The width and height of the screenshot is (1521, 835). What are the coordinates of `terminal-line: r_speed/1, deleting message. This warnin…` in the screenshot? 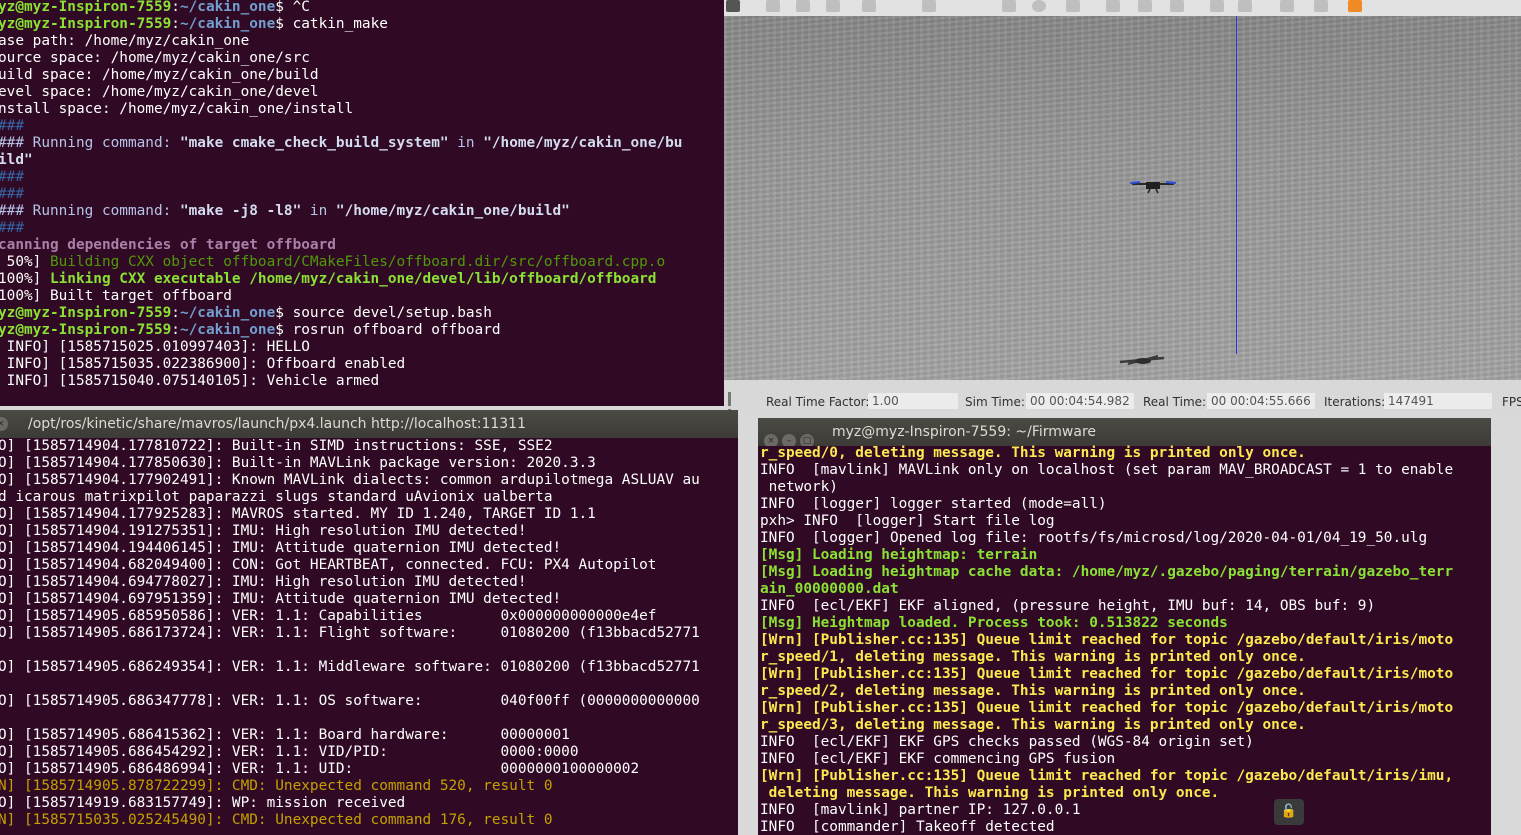 It's located at (1125, 657).